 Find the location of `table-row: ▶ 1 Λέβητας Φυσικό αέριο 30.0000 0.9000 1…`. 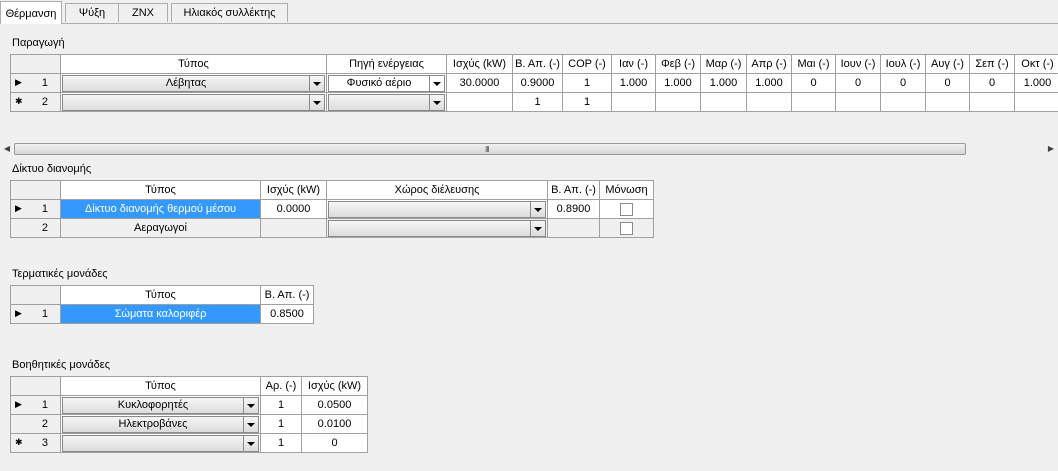

table-row: ▶ 1 Λέβητας Φυσικό αέριο 30.0000 0.9000 1… is located at coordinates (534, 83).